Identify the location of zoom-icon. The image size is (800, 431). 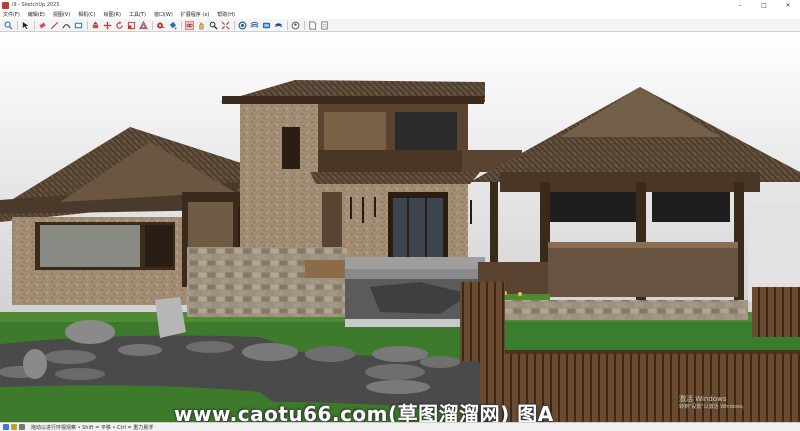
(213, 25).